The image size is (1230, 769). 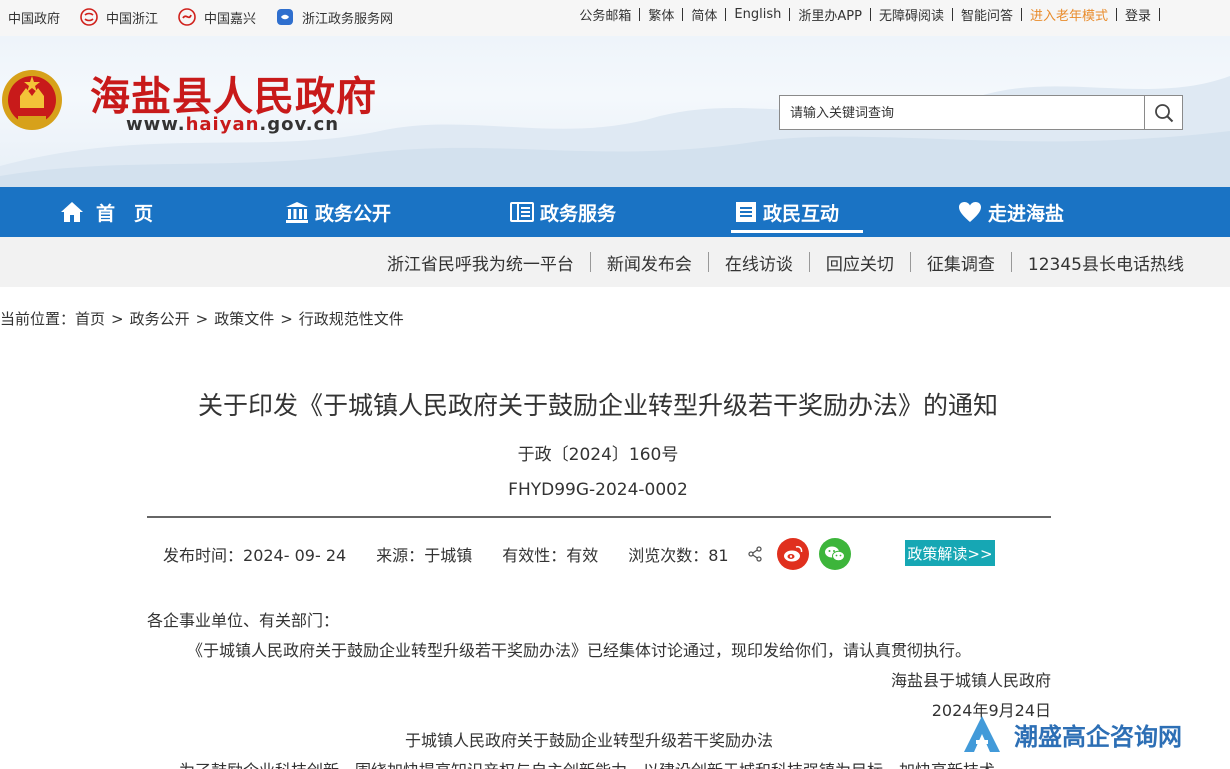 I want to click on policy-interpretation-button: 政策解读>>, so click(x=950, y=553).